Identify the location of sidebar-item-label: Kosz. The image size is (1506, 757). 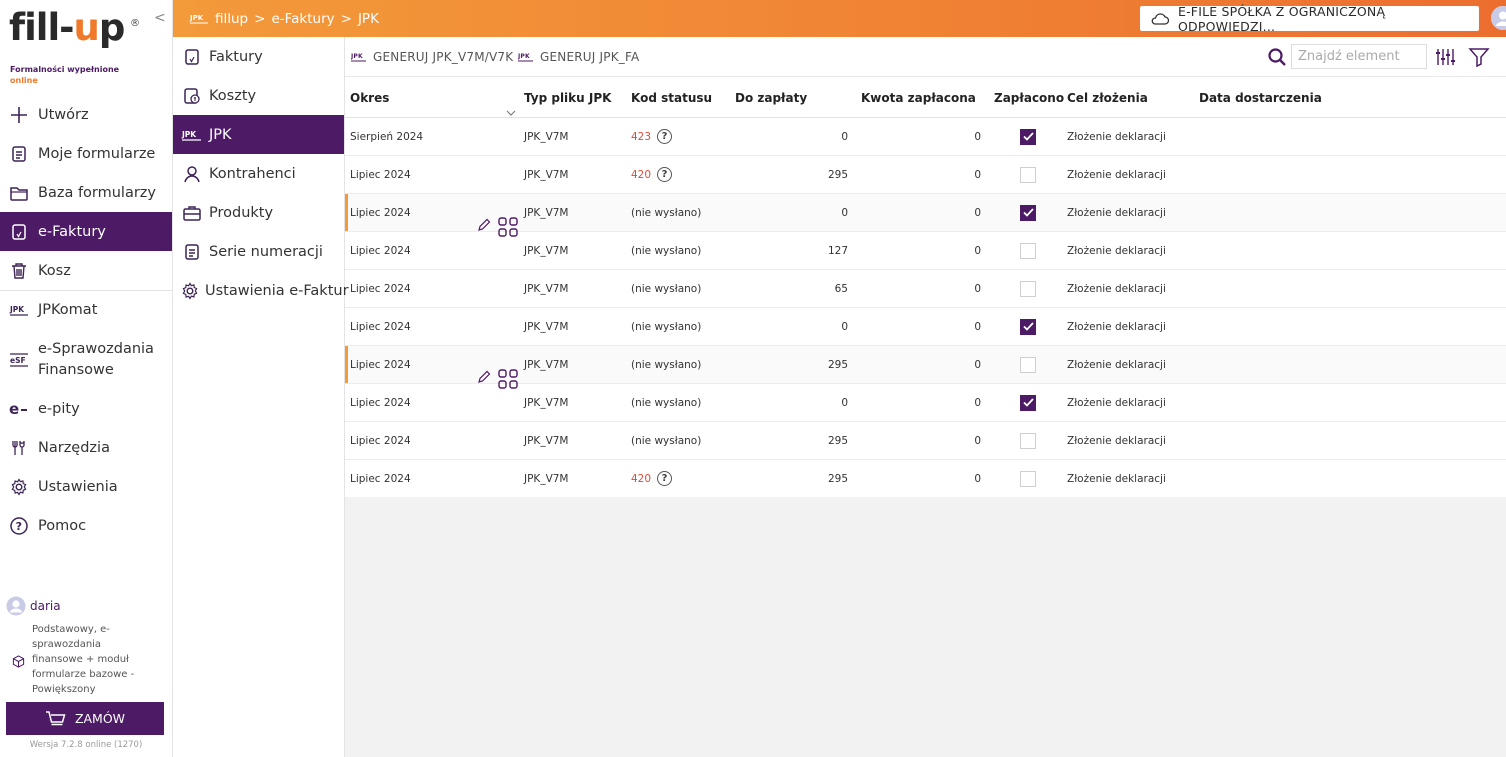
(54, 270).